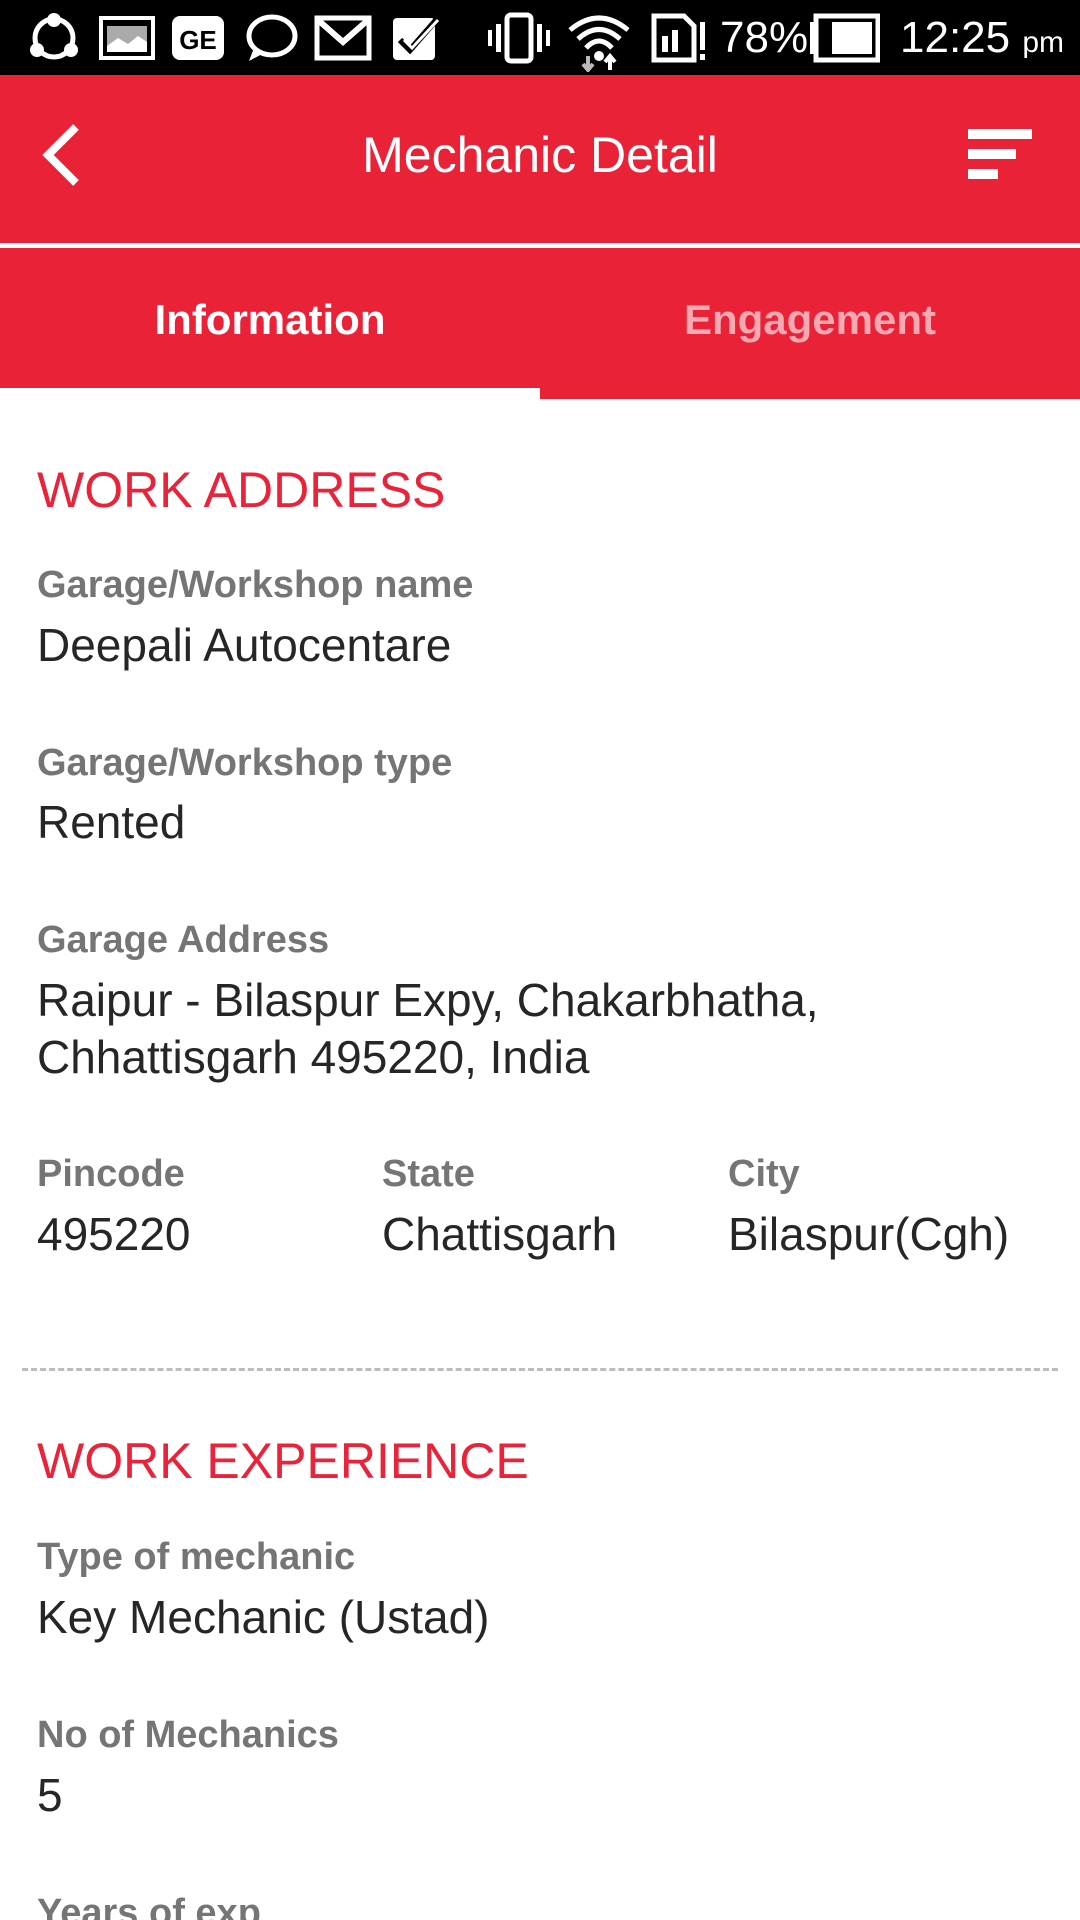  I want to click on pincode-label: Pincode, so click(111, 1174).